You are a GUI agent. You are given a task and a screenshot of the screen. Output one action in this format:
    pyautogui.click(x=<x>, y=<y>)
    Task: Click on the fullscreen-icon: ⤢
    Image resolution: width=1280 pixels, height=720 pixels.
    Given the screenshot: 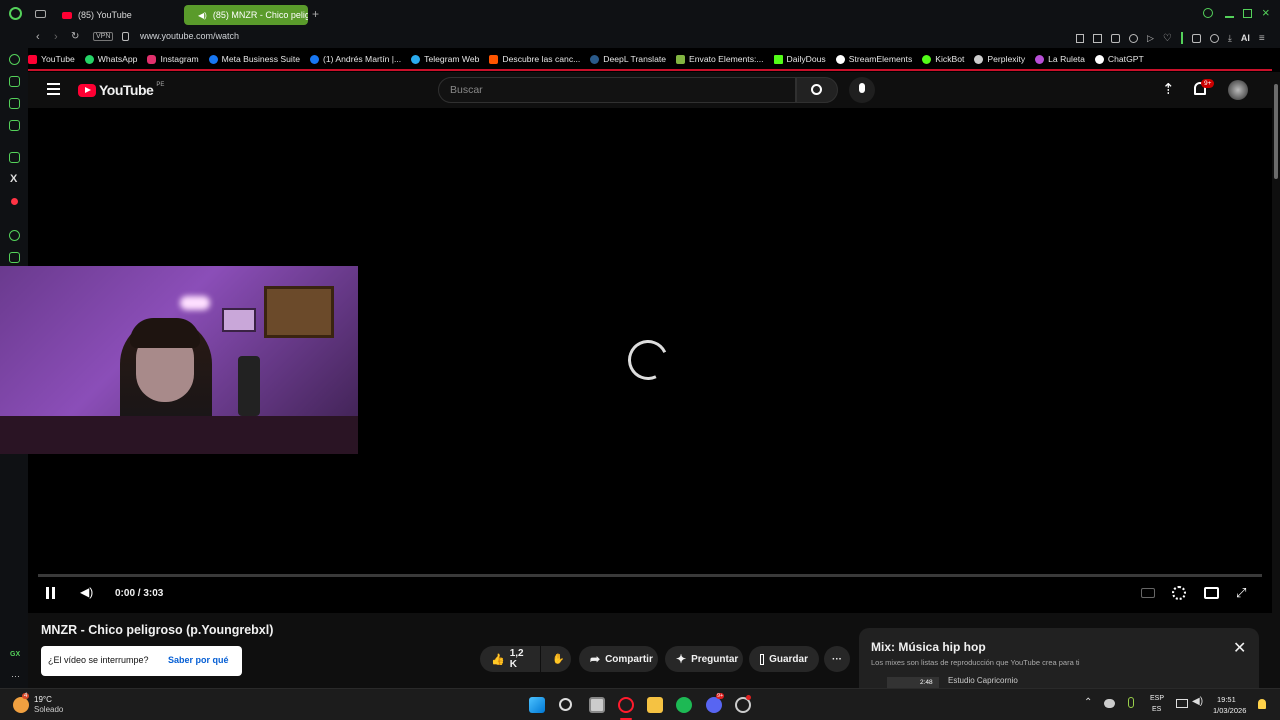 What is the action you would take?
    pyautogui.click(x=1241, y=593)
    